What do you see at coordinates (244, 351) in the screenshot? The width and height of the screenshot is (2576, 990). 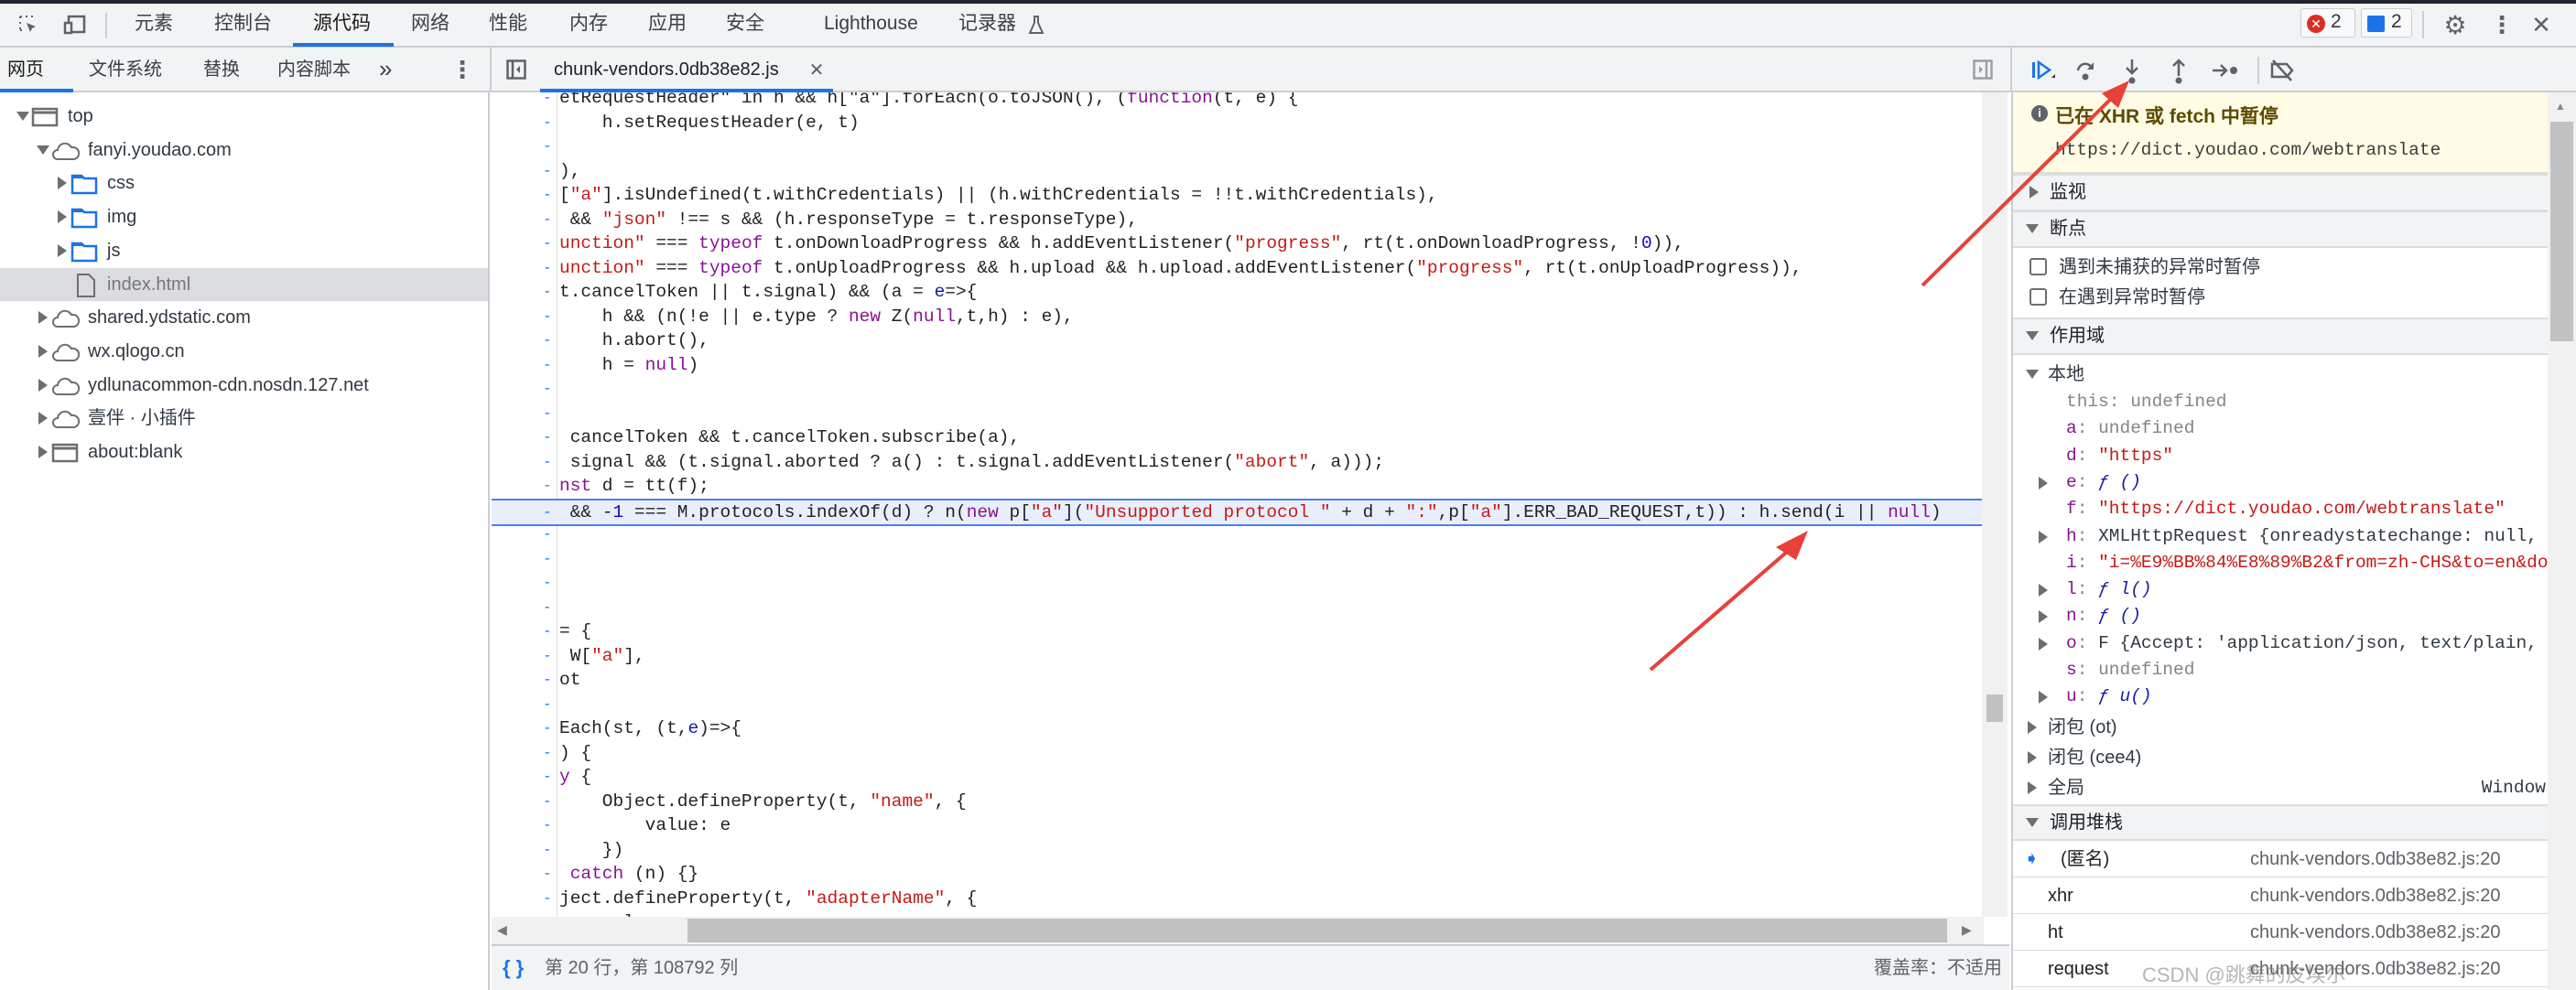 I see `tree-item: wx.qlogo.cn` at bounding box center [244, 351].